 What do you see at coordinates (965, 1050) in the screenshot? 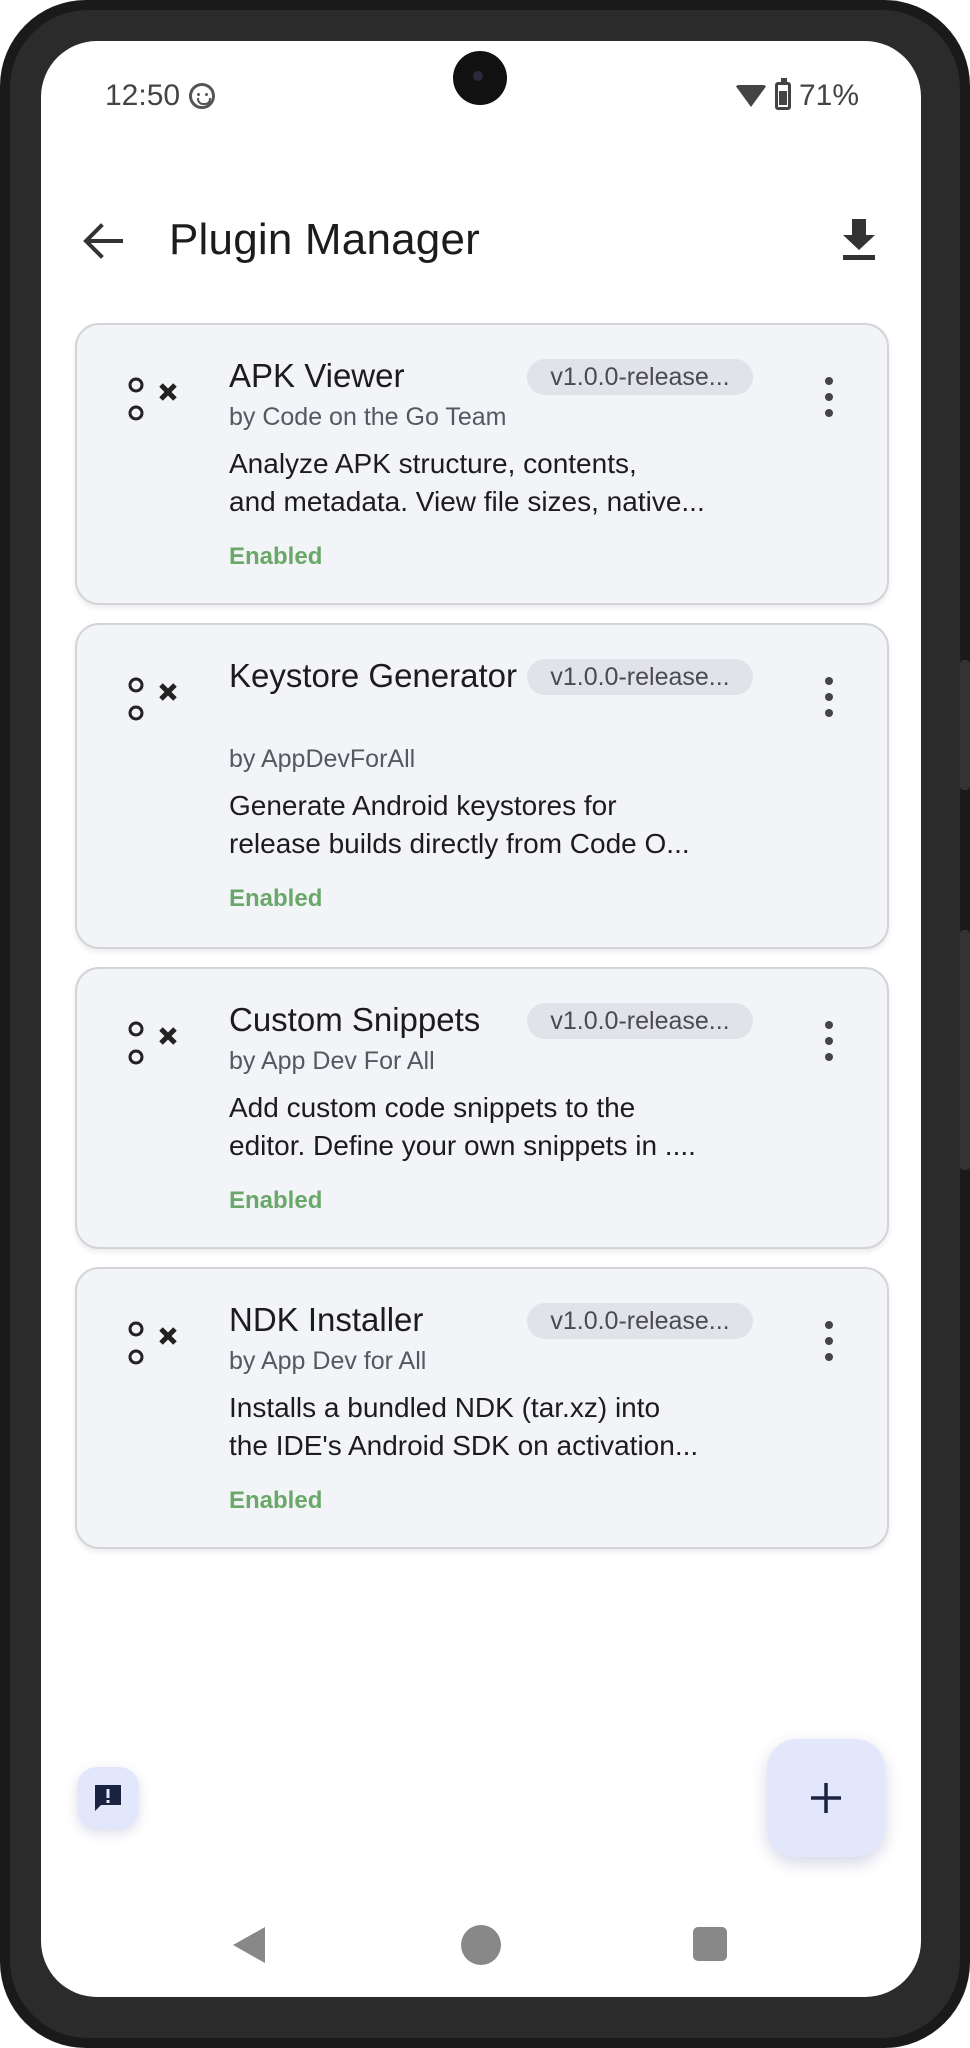
I see `power-button` at bounding box center [965, 1050].